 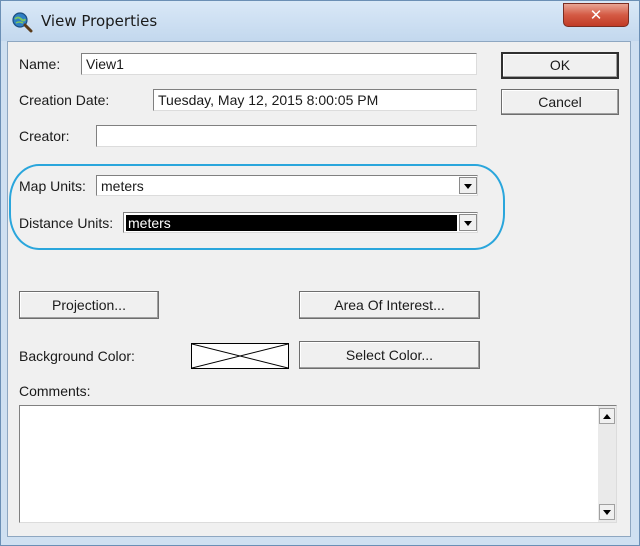 I want to click on background-color-label: Background Color:, so click(x=77, y=356).